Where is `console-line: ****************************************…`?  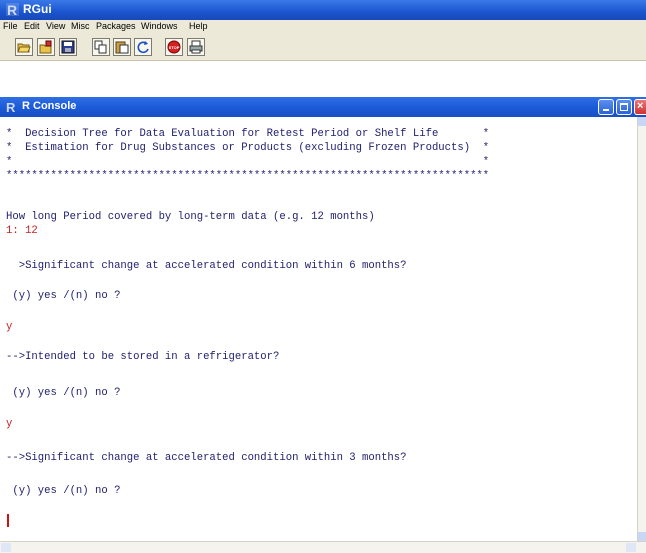 console-line: ****************************************… is located at coordinates (248, 176).